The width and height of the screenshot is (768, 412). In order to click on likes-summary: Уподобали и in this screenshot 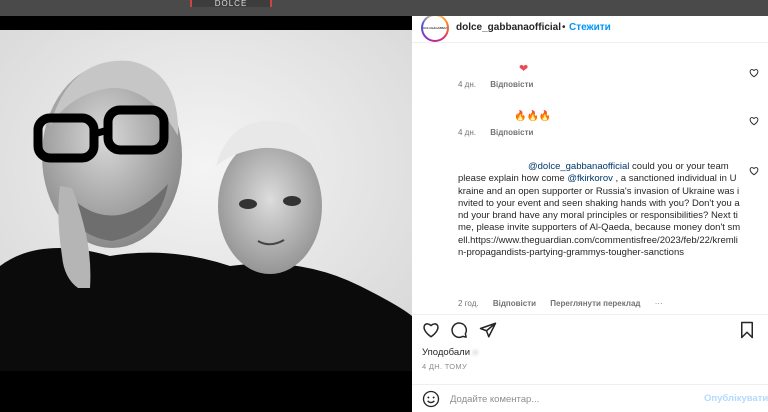, I will do `click(450, 352)`.